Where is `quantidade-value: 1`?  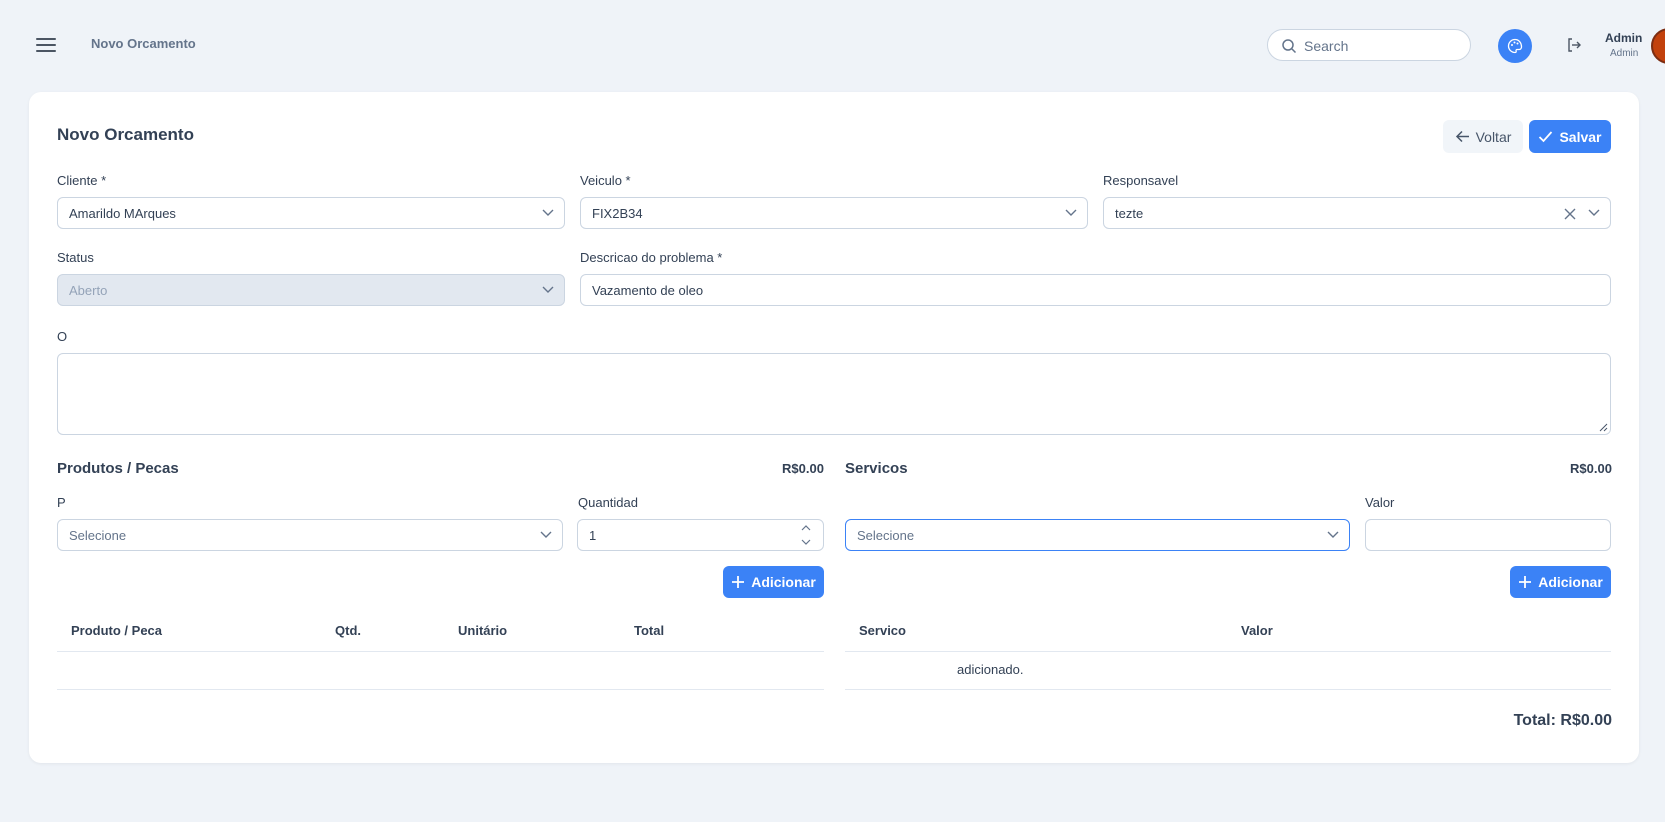 quantidade-value: 1 is located at coordinates (593, 535).